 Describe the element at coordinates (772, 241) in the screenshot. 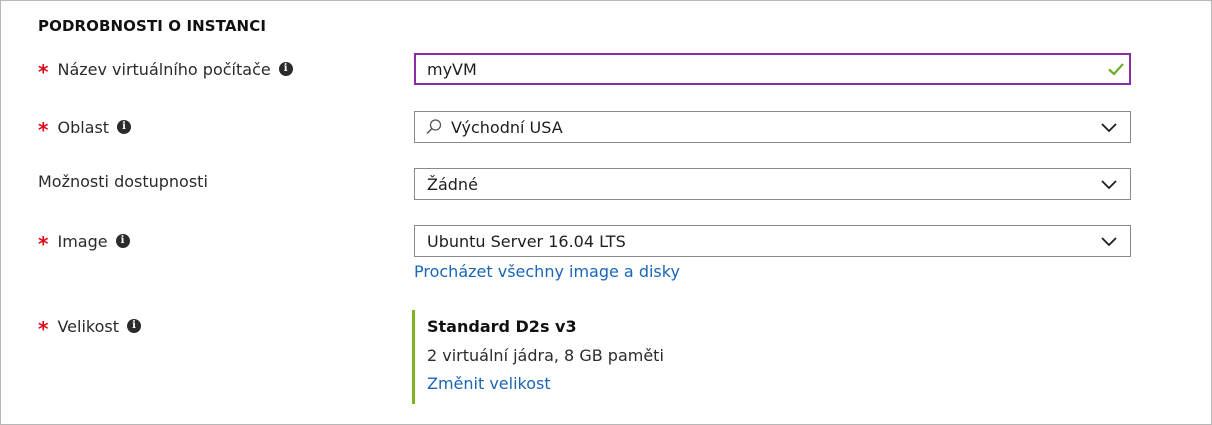

I see `image-select: Ubuntu Server 16.04 LTS` at that location.